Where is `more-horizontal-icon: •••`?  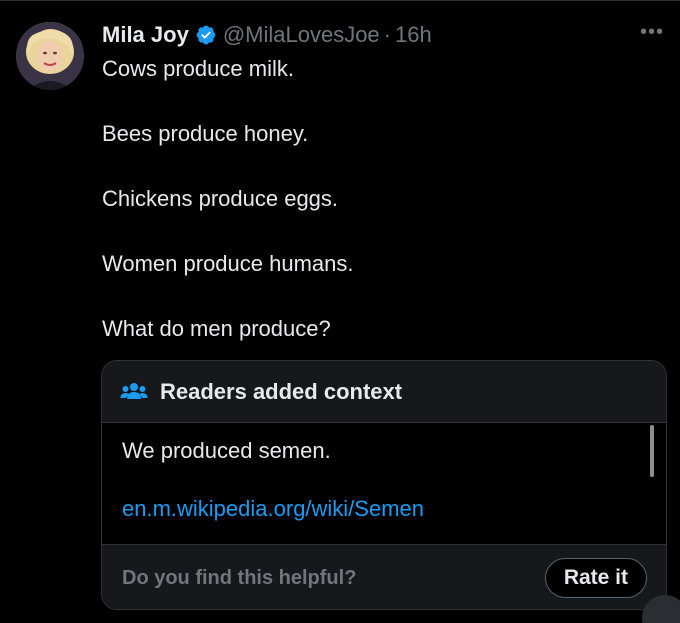
more-horizontal-icon: ••• is located at coordinates (652, 32).